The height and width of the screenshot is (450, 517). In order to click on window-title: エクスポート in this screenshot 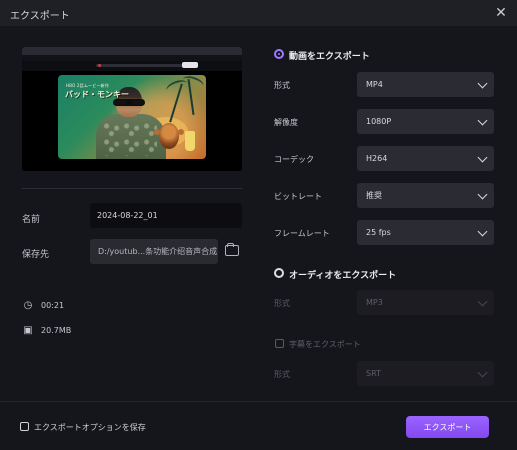, I will do `click(40, 16)`.